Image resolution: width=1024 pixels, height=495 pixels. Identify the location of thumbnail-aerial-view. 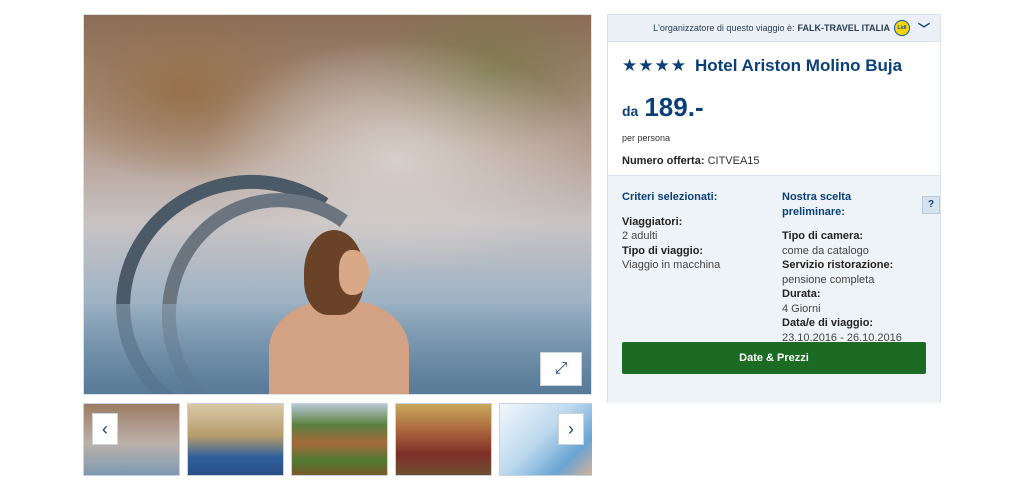
(339, 439).